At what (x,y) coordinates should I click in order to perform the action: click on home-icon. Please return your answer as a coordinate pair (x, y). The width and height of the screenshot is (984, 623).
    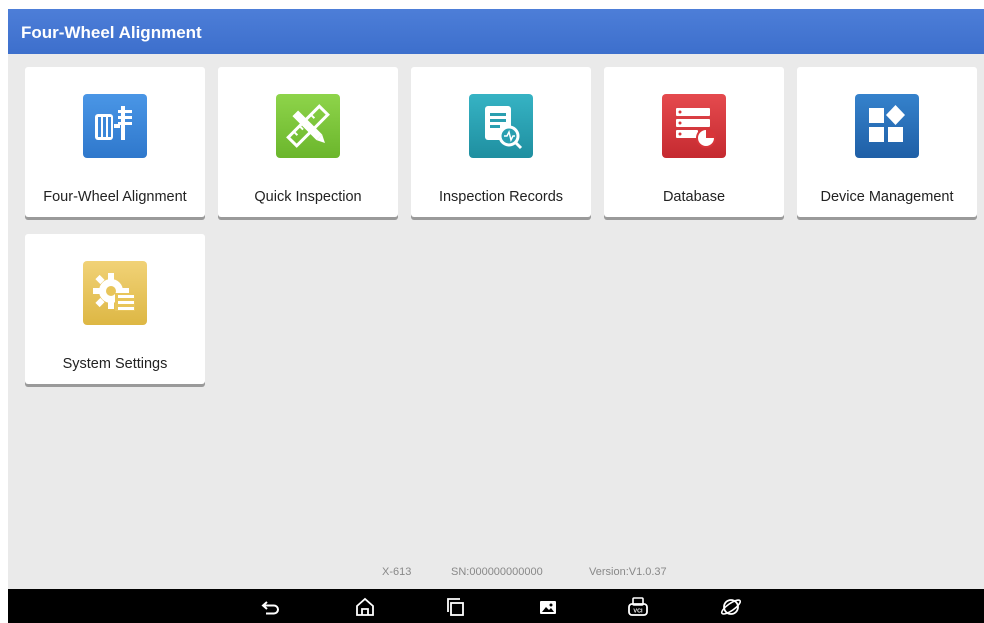
    Looking at the image, I should click on (365, 607).